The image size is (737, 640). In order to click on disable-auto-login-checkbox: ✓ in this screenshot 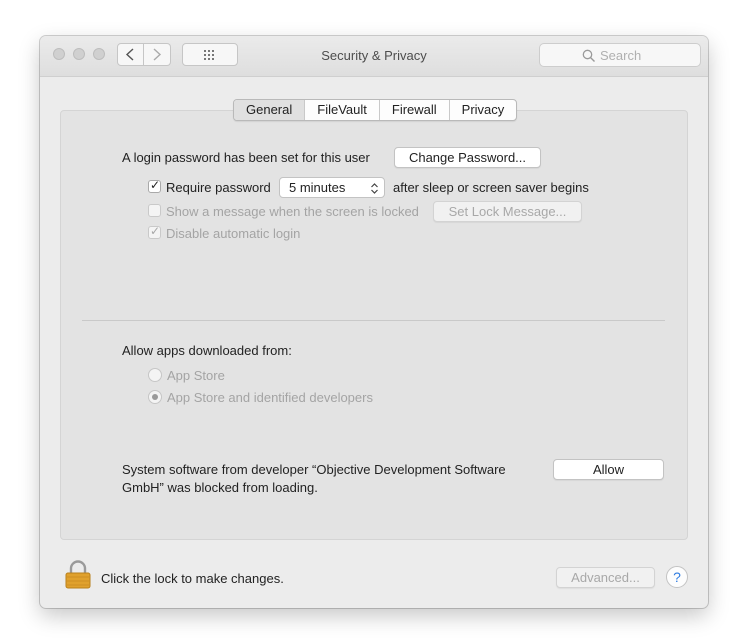, I will do `click(154, 231)`.